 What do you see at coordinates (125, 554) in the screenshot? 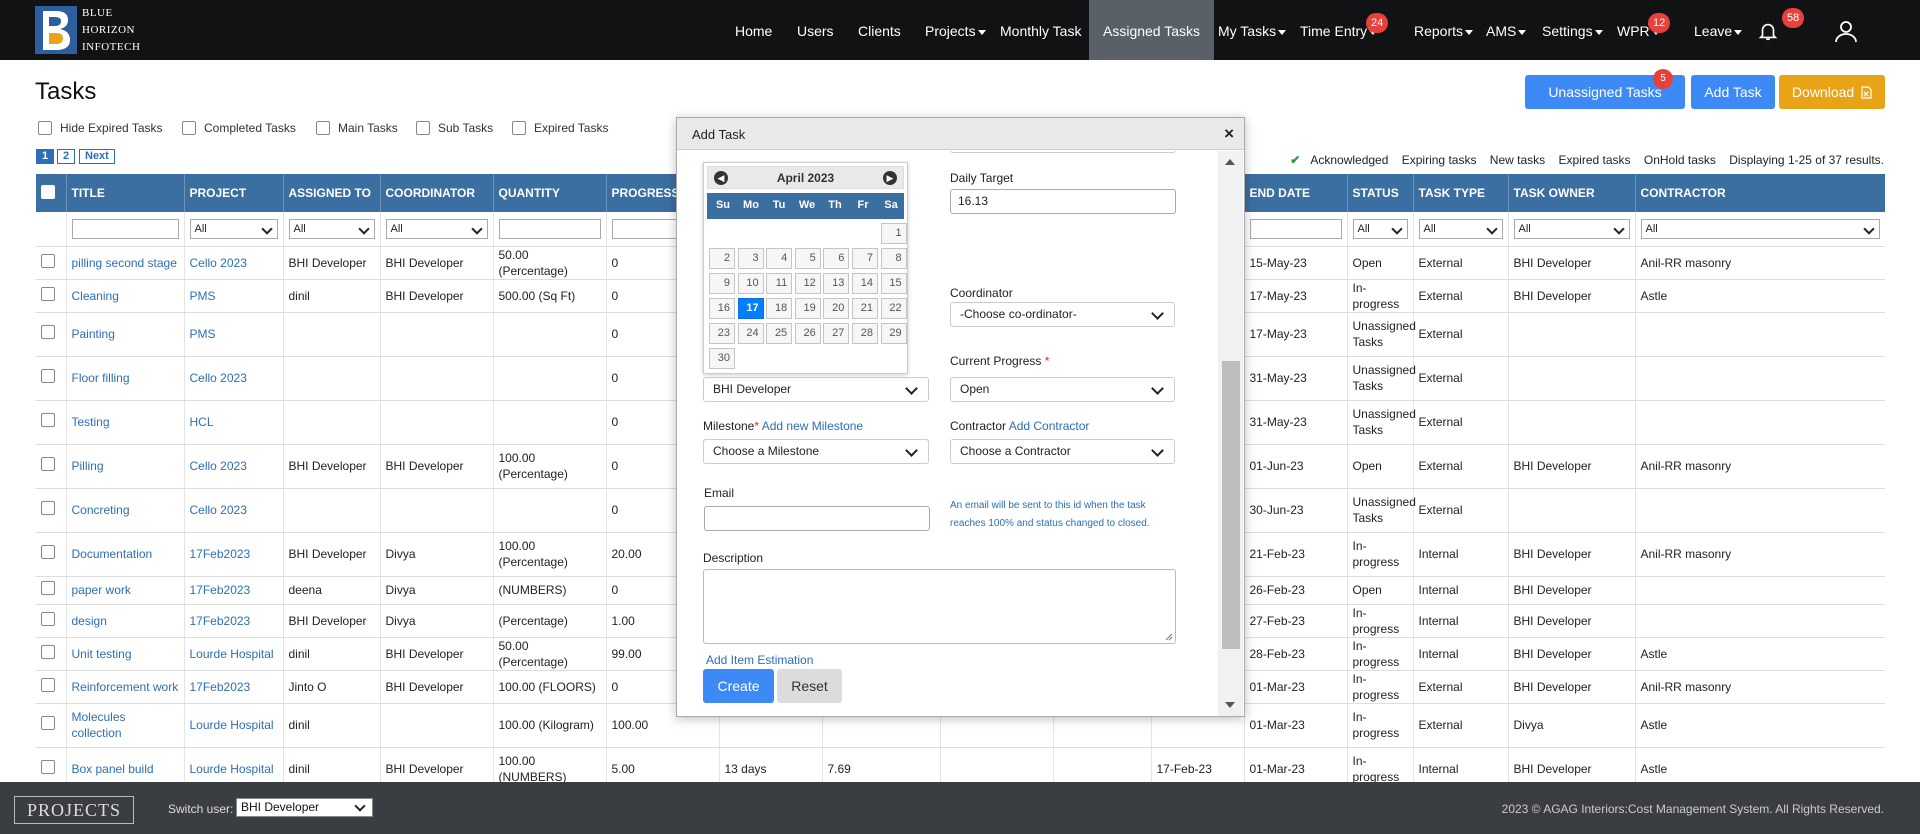
I see `task-title-cell: Documentation` at bounding box center [125, 554].